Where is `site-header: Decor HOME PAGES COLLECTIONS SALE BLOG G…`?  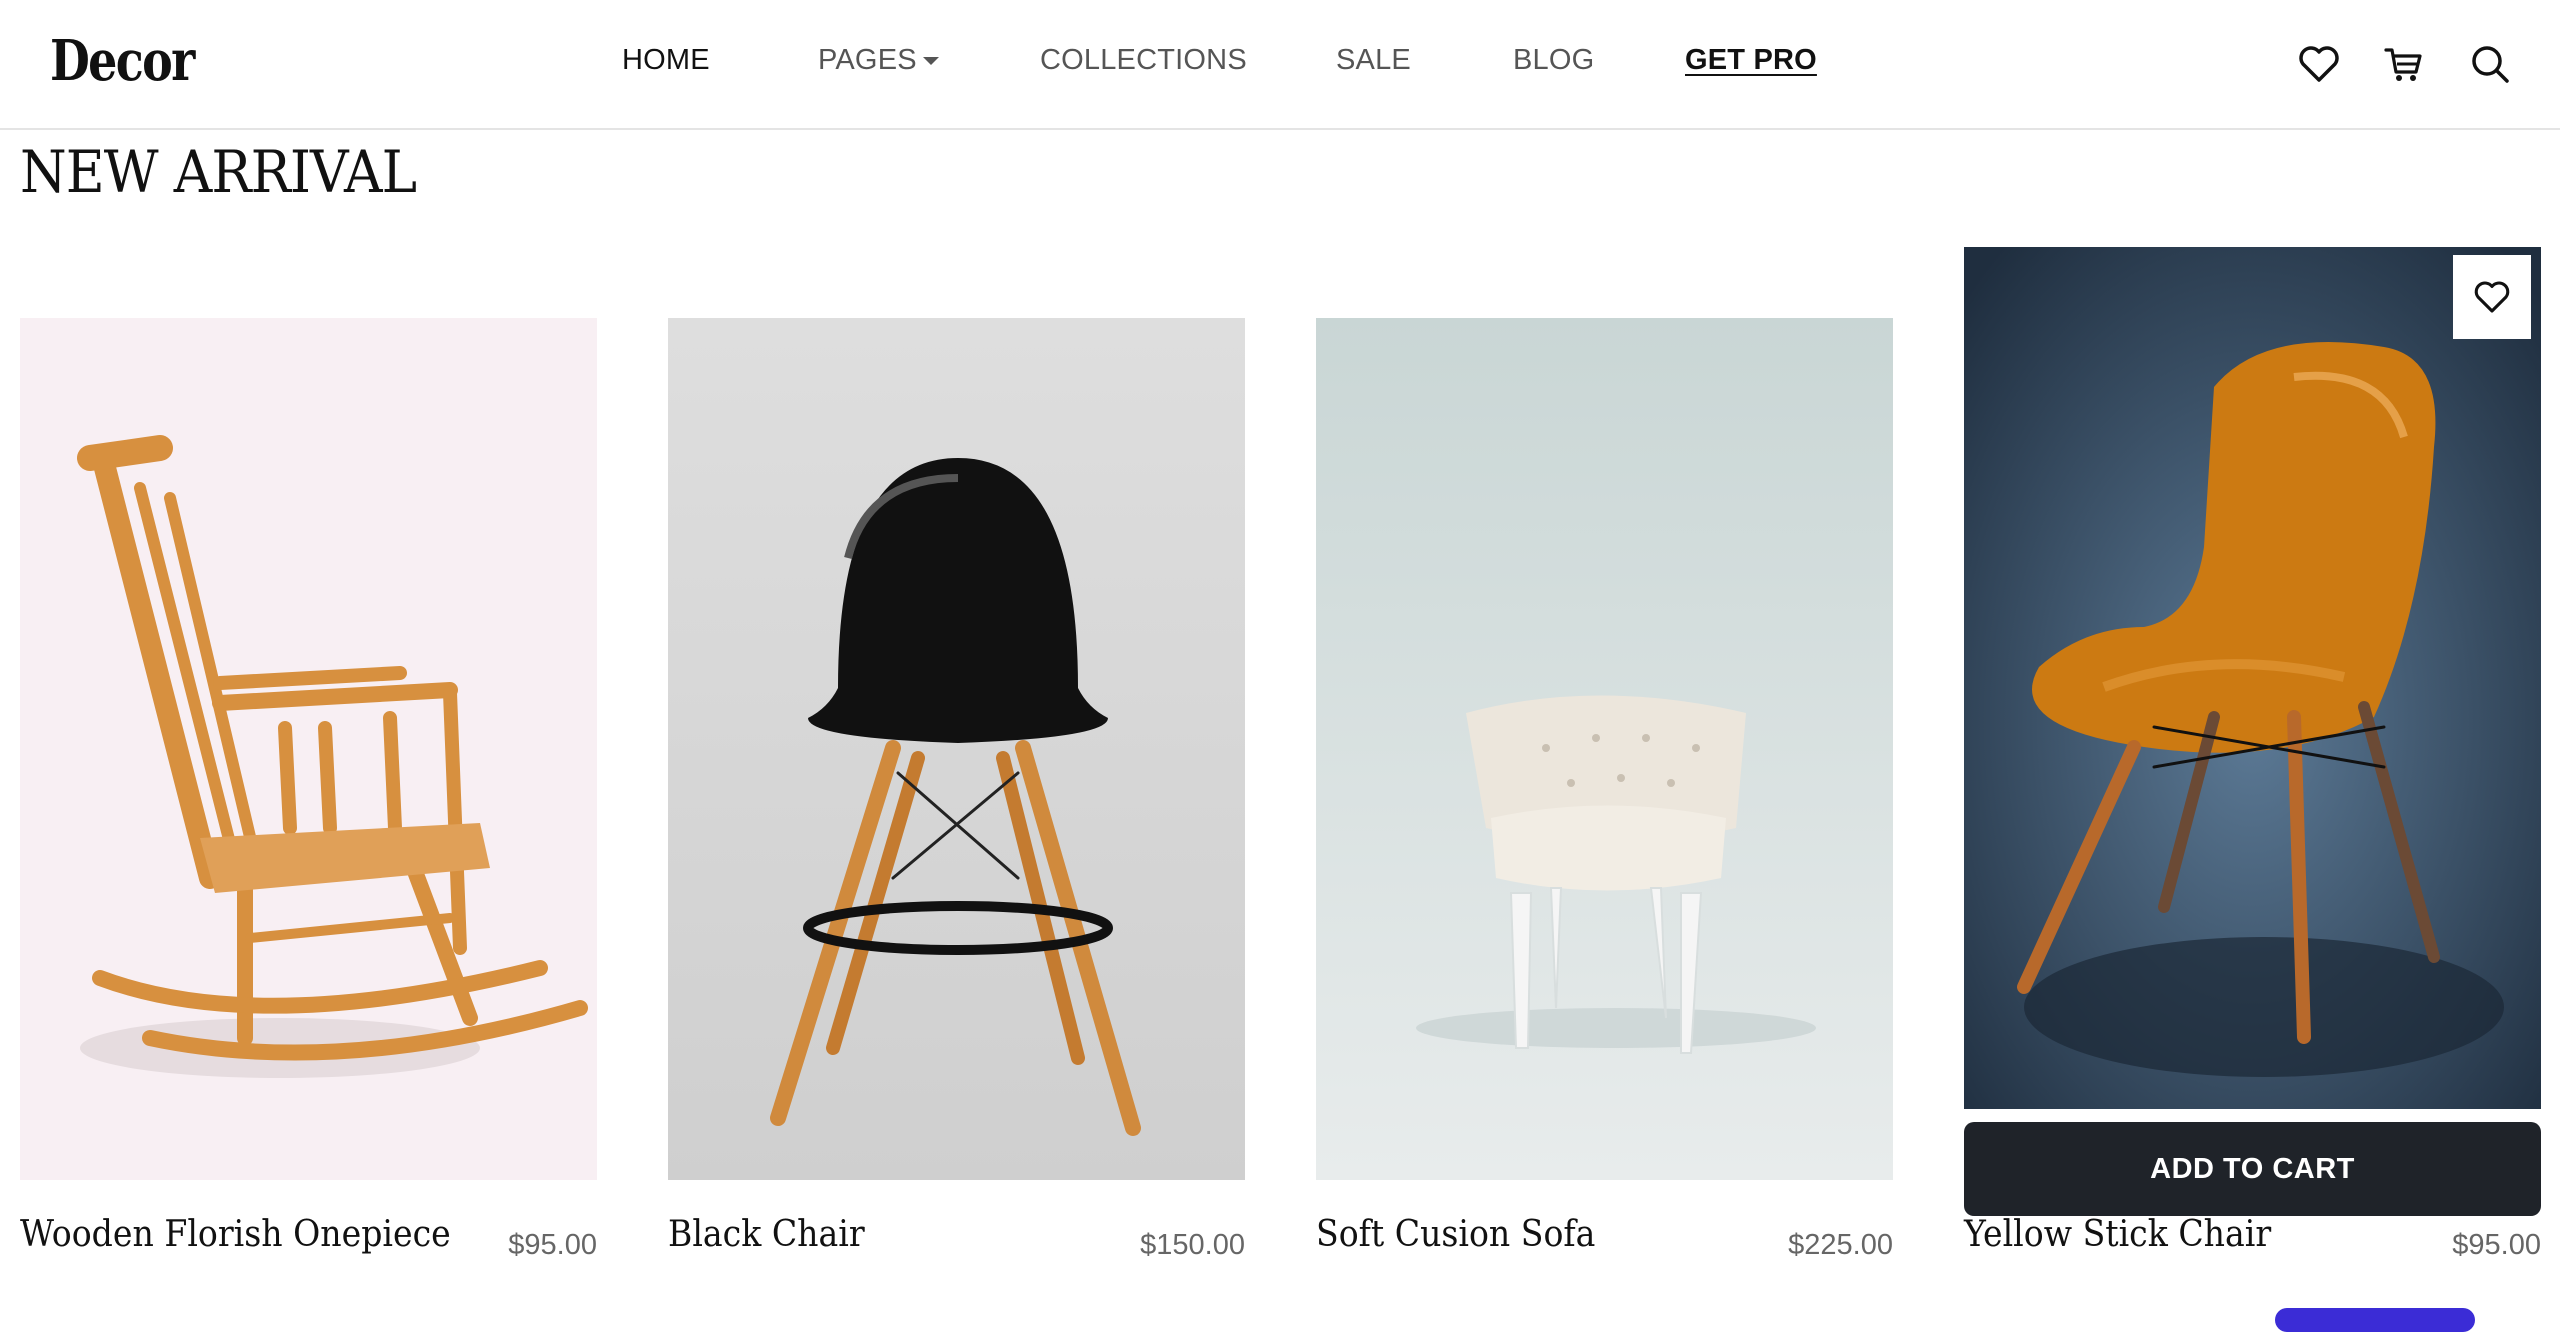 site-header: Decor HOME PAGES COLLECTIONS SALE BLOG G… is located at coordinates (1280, 65).